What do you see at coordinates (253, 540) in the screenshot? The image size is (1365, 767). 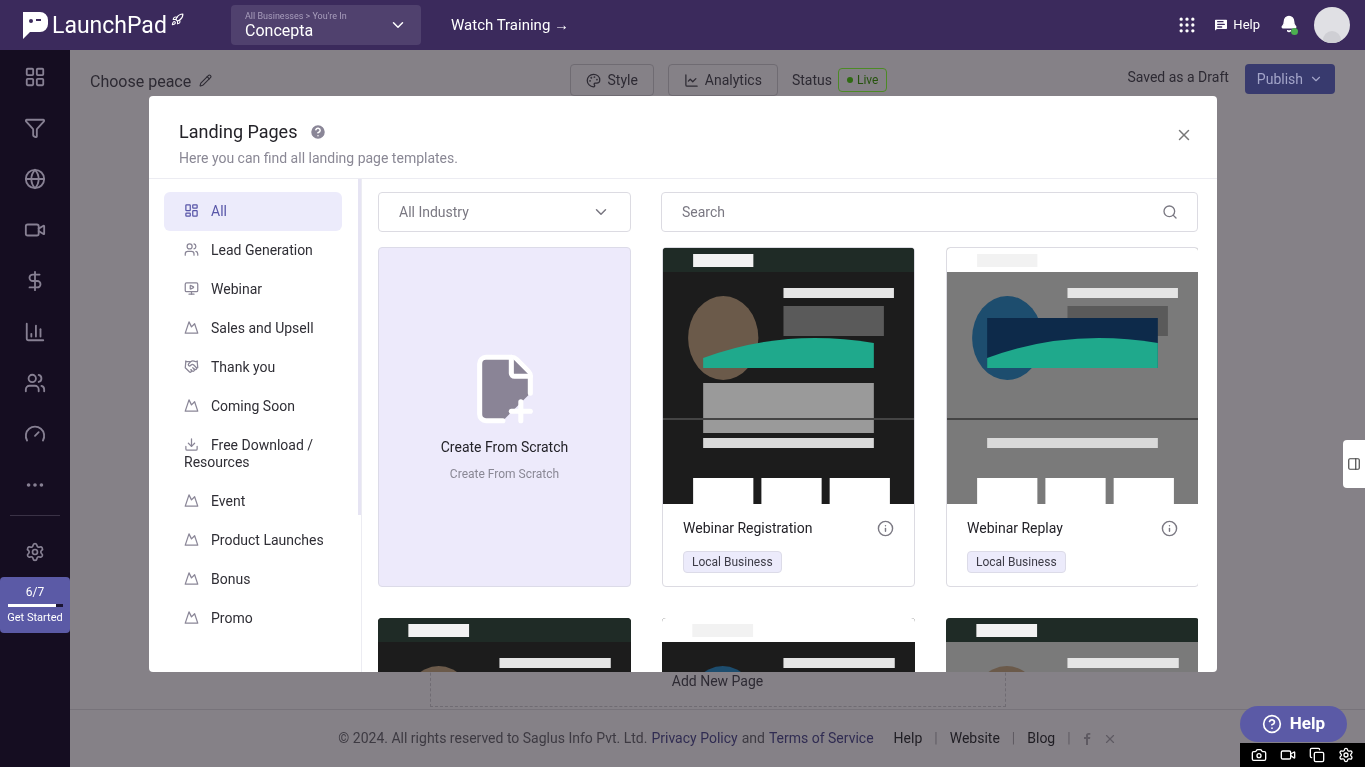 I see `category-item: Product Launches` at bounding box center [253, 540].